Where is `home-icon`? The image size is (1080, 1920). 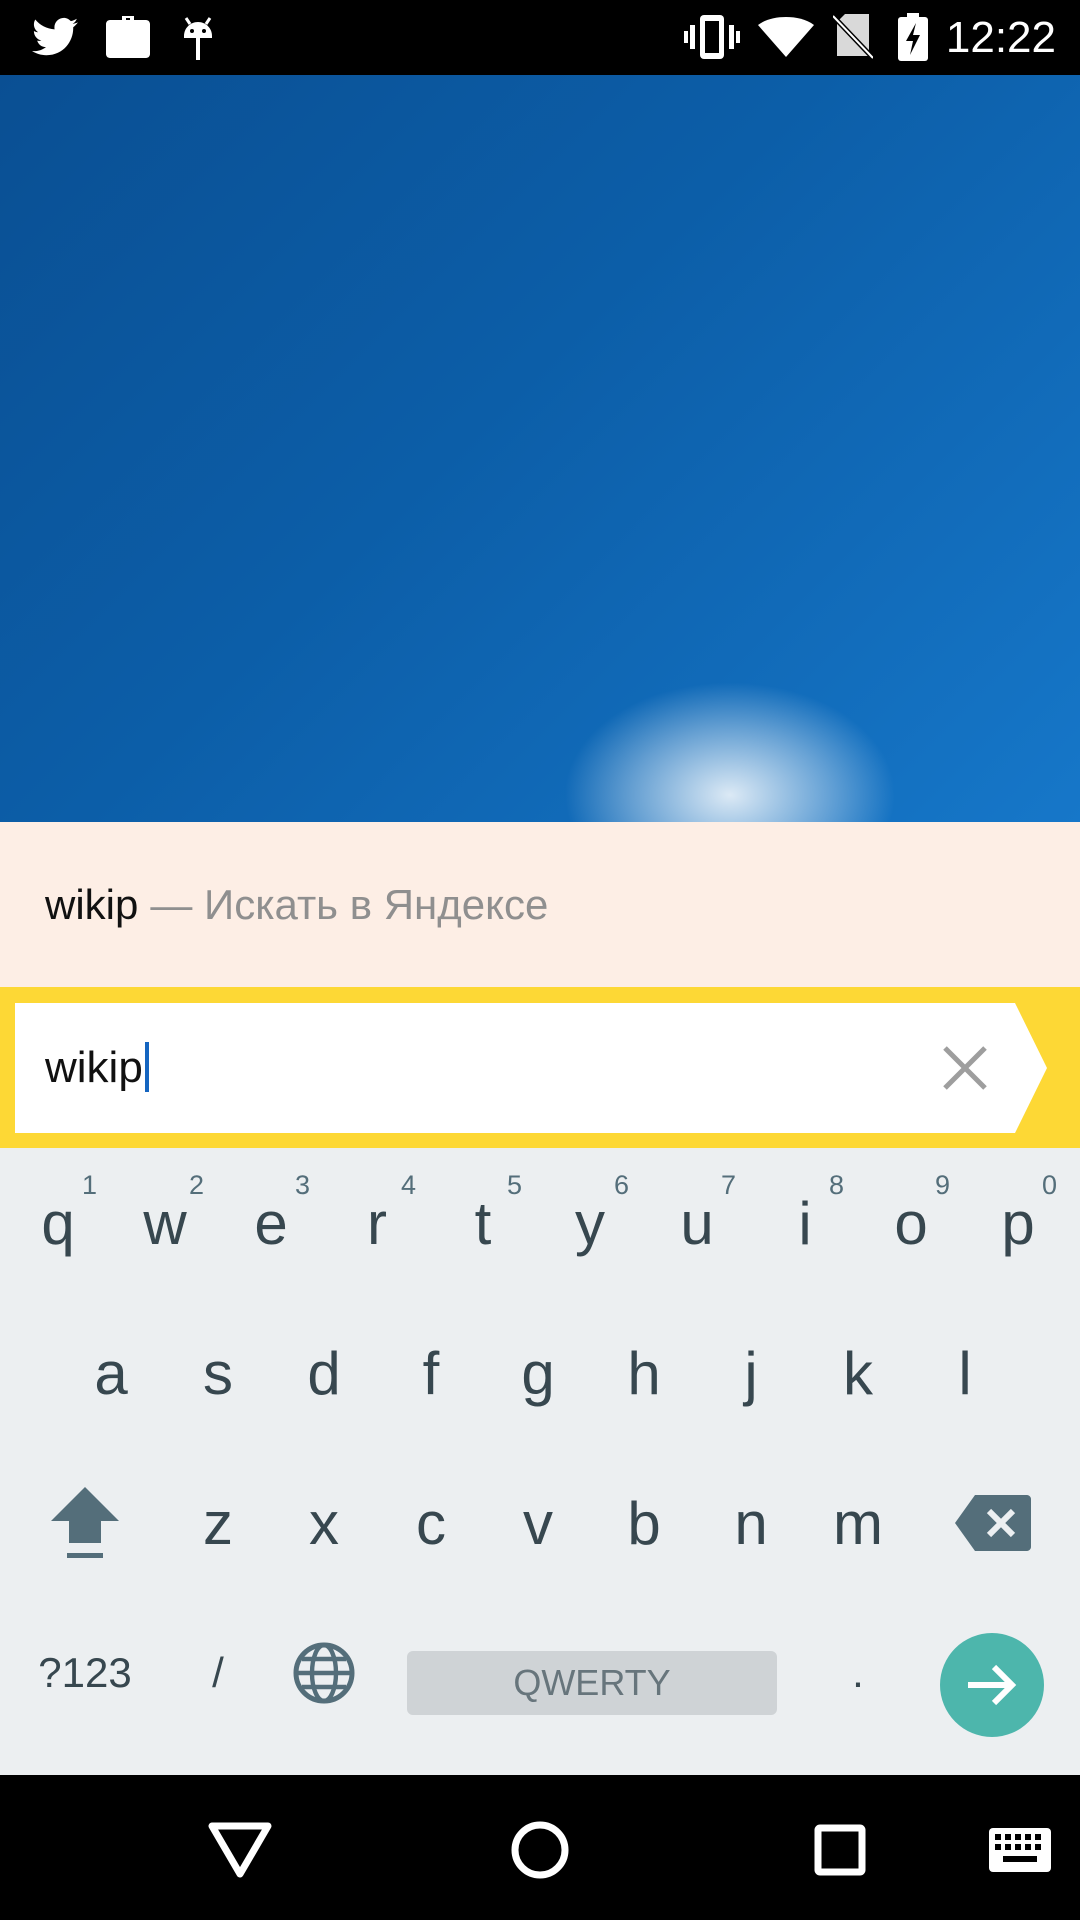 home-icon is located at coordinates (540, 1850).